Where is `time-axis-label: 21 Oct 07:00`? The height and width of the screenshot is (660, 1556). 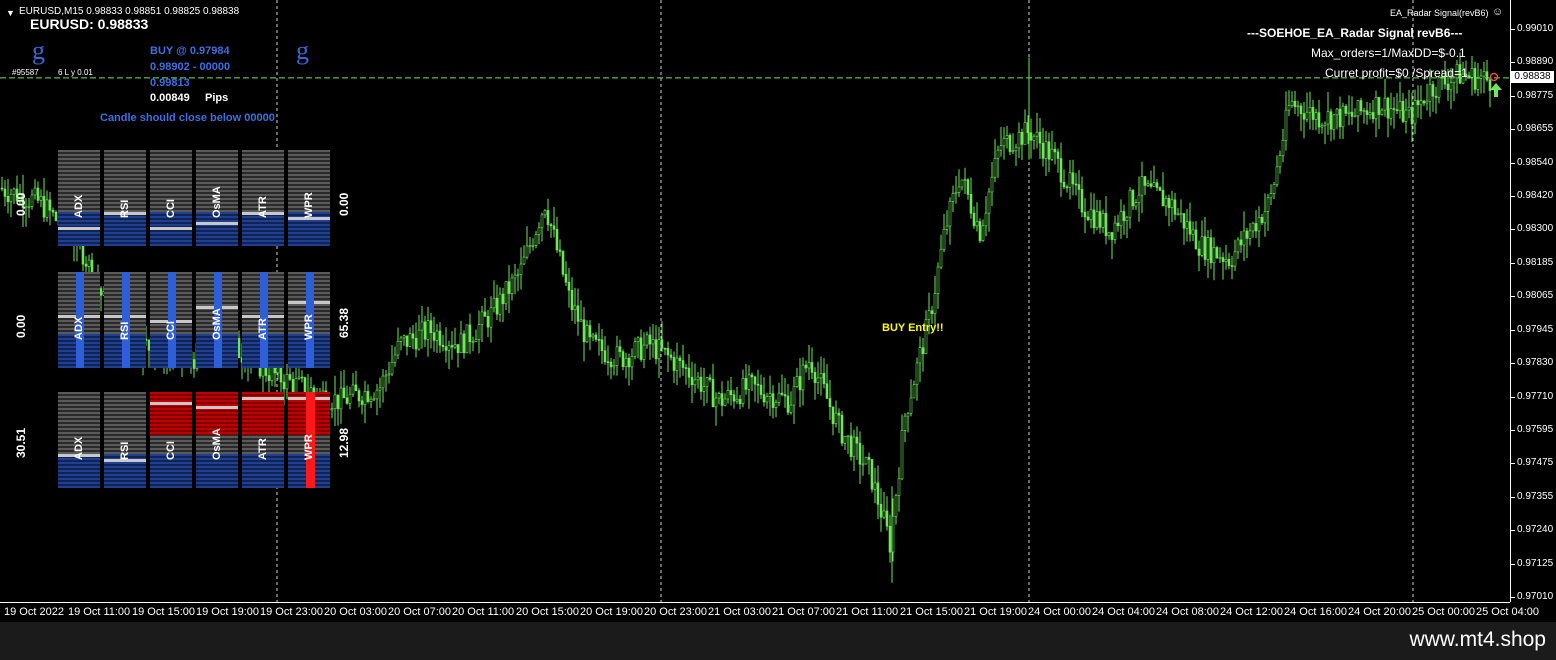
time-axis-label: 21 Oct 07:00 is located at coordinates (803, 612).